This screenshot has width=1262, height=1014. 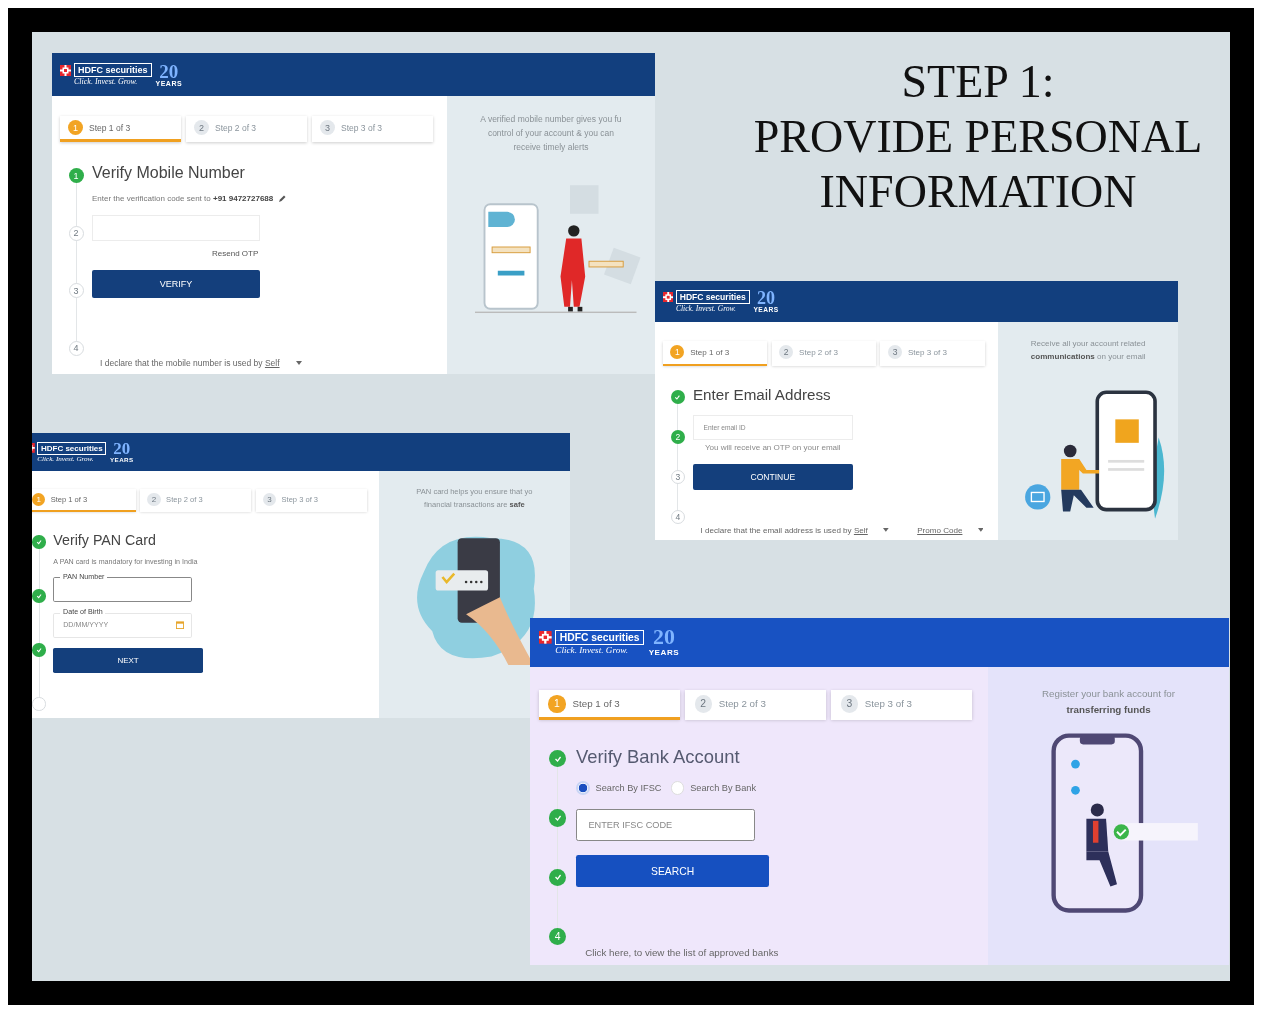 What do you see at coordinates (282, 198) in the screenshot?
I see `pencil-icon` at bounding box center [282, 198].